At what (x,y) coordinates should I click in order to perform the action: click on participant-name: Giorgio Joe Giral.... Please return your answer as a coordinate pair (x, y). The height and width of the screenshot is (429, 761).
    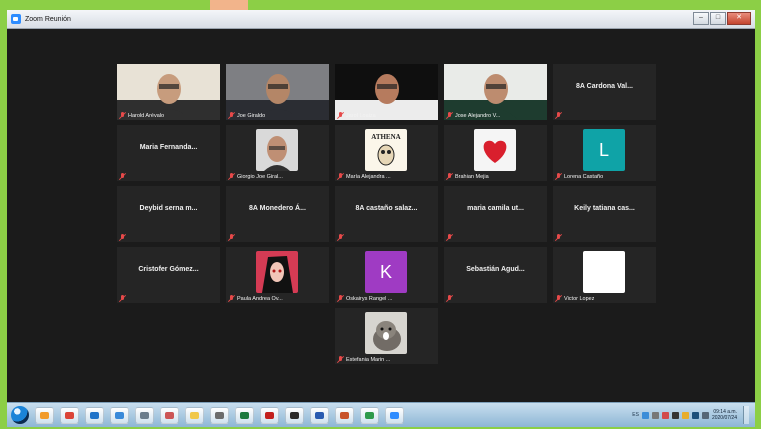
    Looking at the image, I should click on (260, 176).